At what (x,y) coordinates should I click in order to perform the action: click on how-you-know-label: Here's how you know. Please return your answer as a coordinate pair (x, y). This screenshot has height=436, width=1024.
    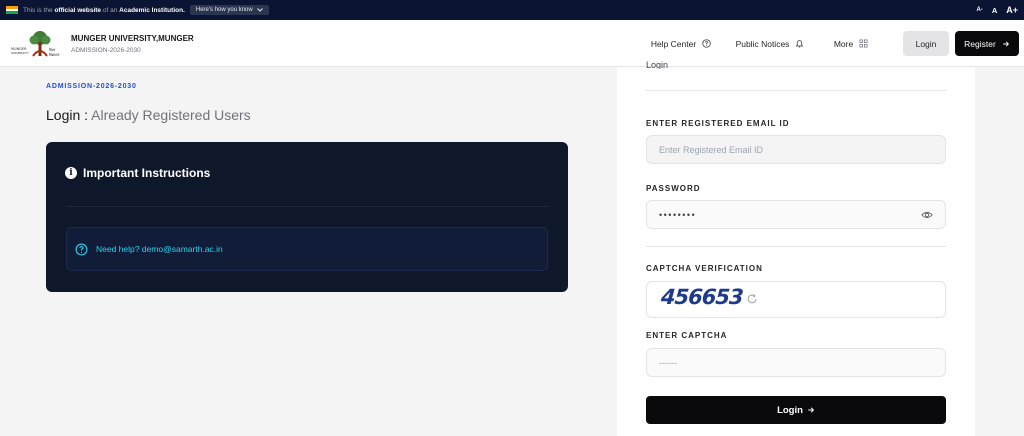
    Looking at the image, I should click on (224, 10).